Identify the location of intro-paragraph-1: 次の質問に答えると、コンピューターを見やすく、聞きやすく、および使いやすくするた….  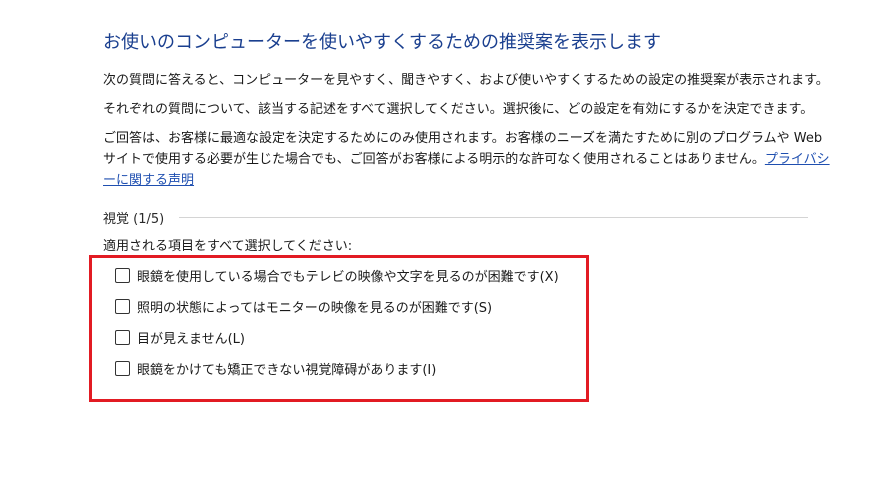
(466, 80).